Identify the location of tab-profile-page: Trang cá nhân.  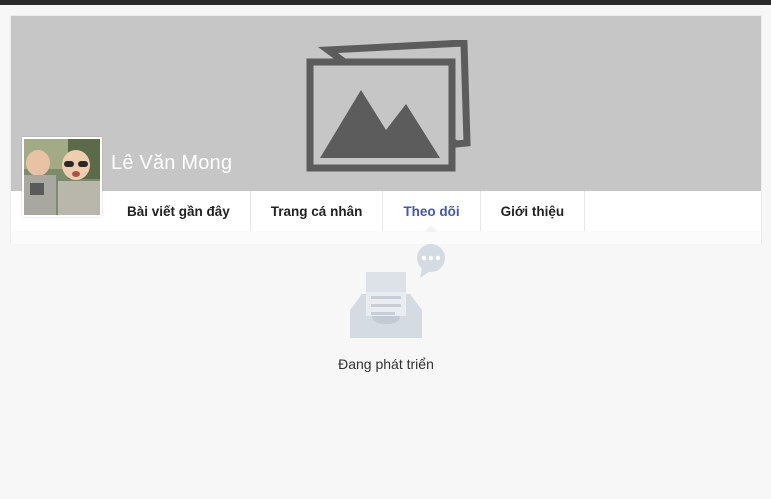
(317, 211).